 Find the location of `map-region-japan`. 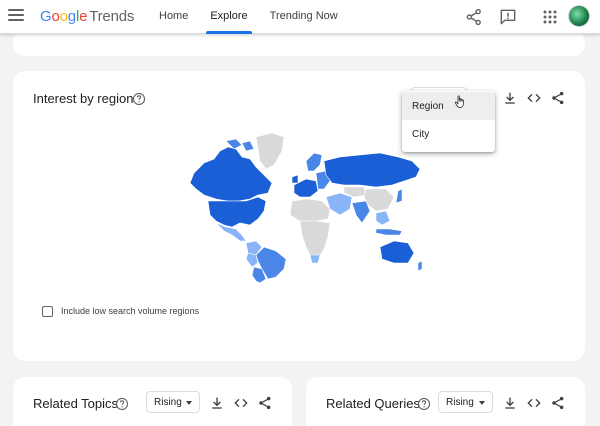

map-region-japan is located at coordinates (399, 196).